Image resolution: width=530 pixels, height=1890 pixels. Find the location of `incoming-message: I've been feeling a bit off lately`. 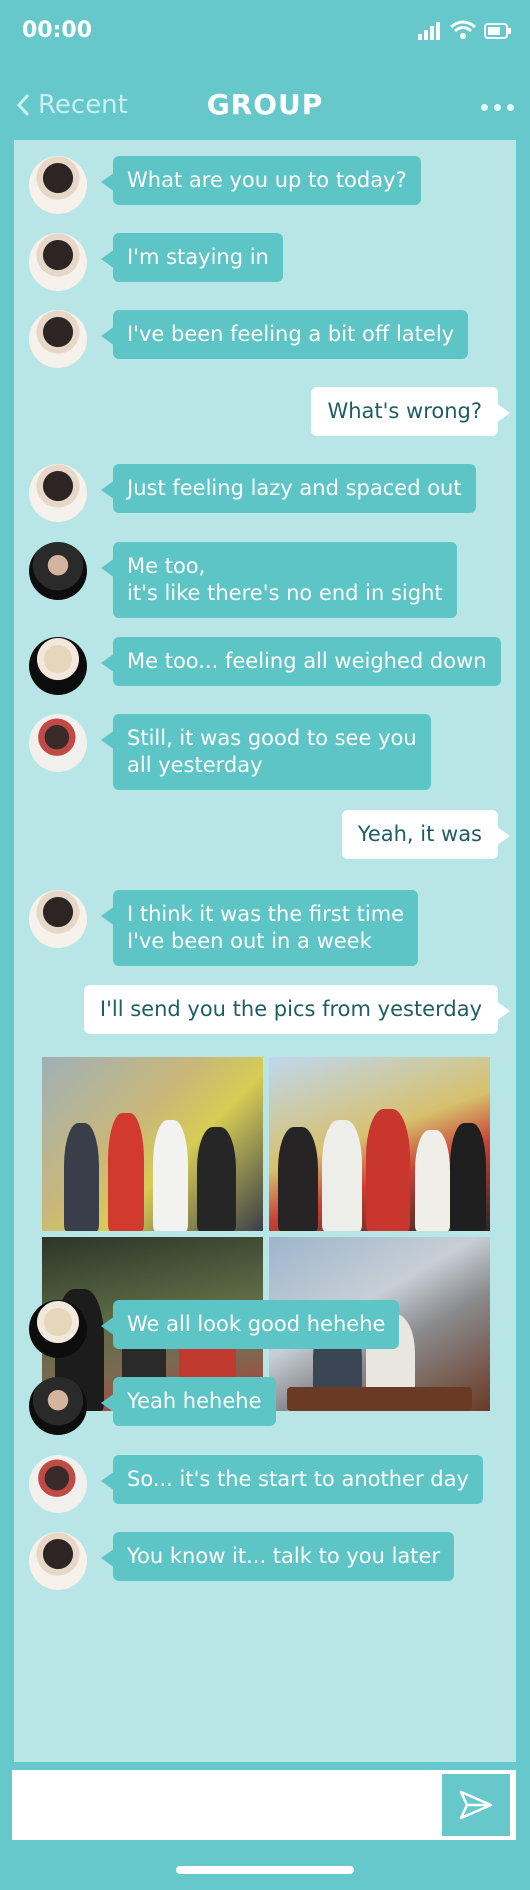

incoming-message: I've been feeling a bit off lately is located at coordinates (284, 334).